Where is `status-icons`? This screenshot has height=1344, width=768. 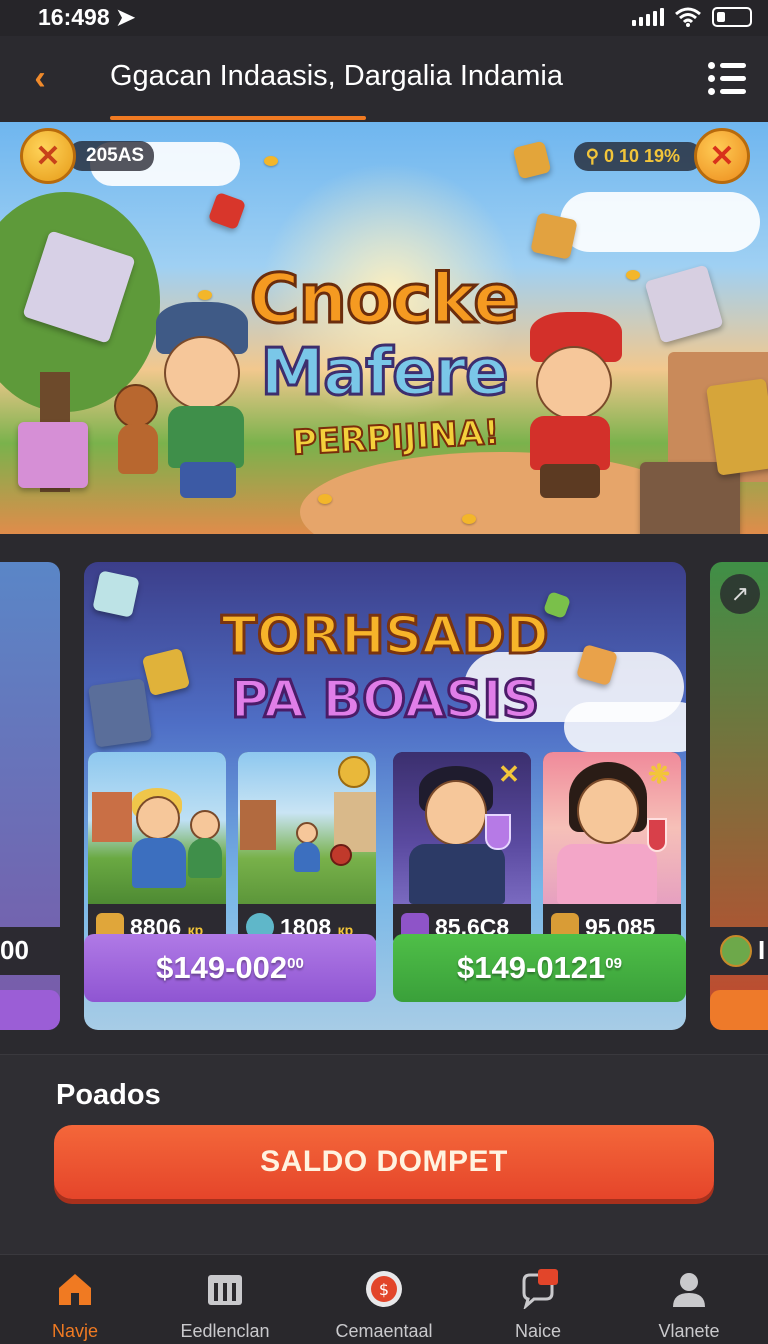 status-icons is located at coordinates (692, 17).